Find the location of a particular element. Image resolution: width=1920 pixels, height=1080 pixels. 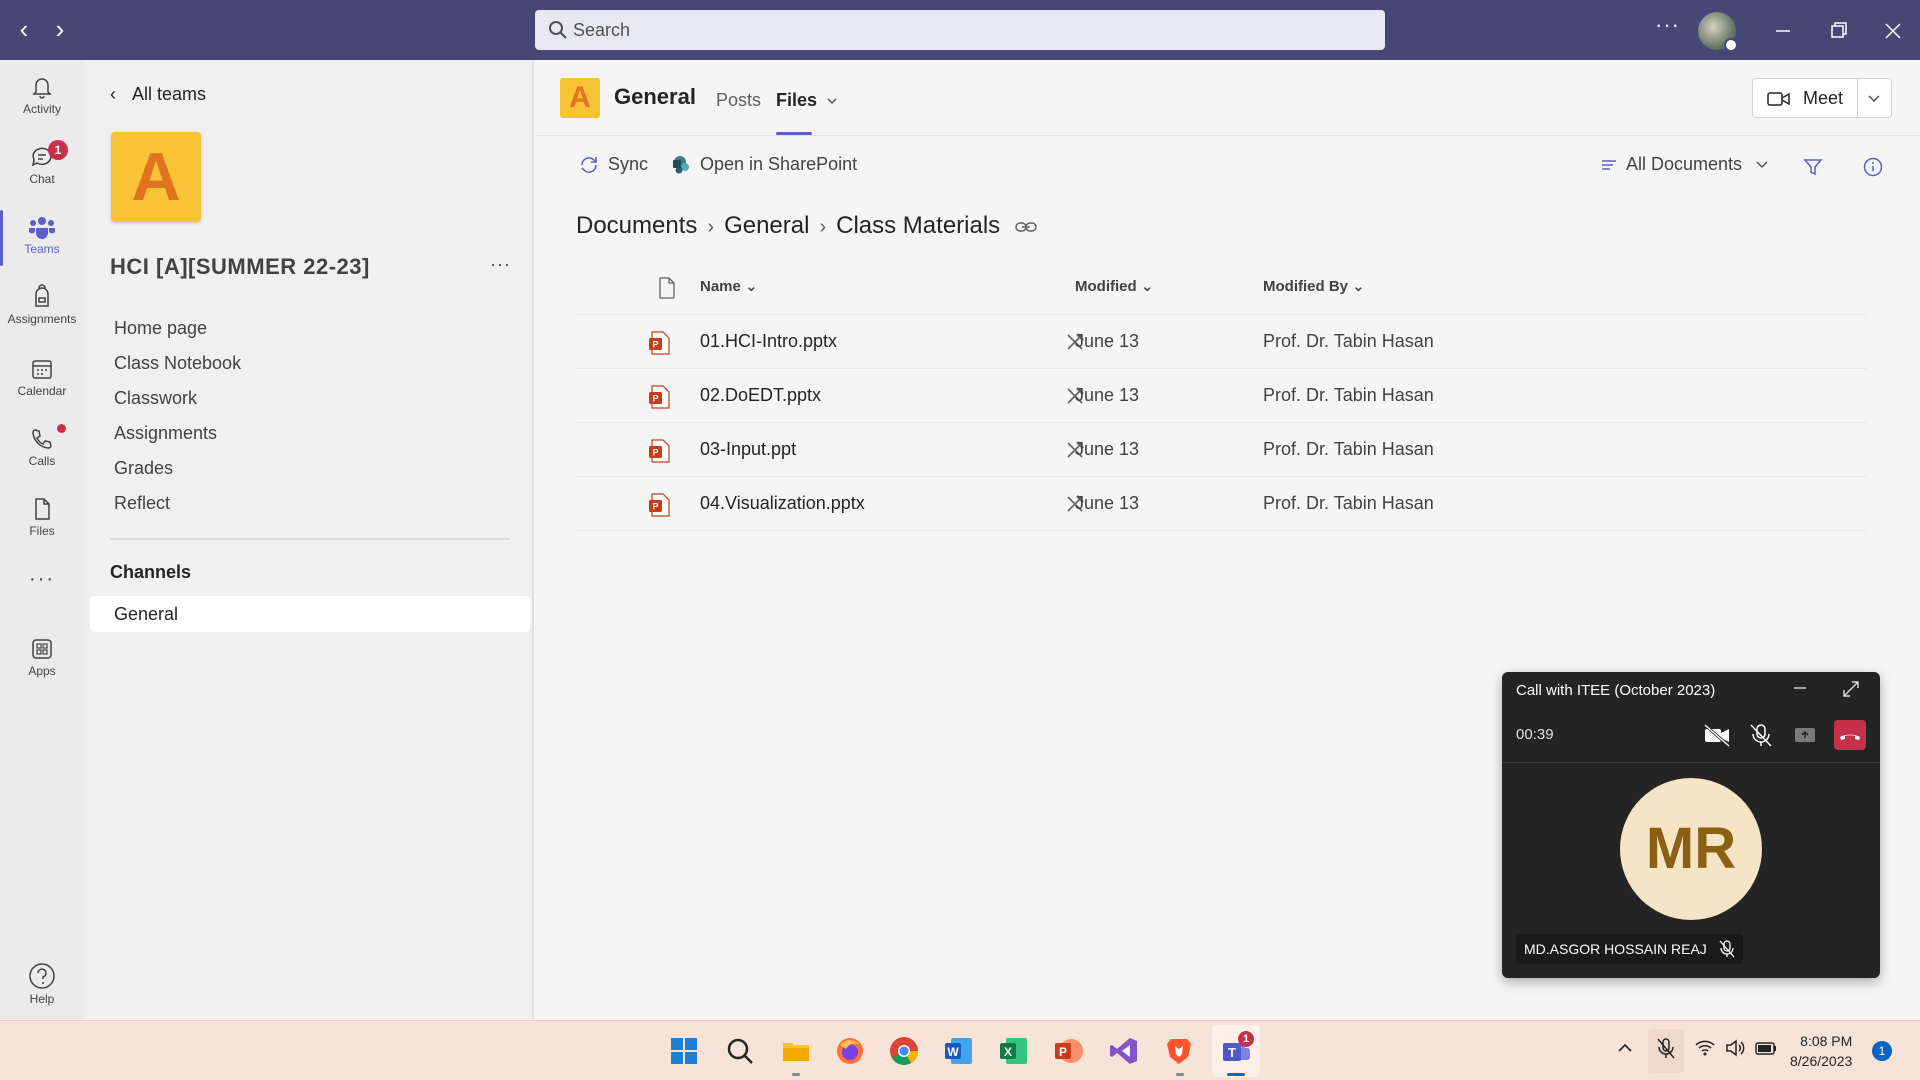

hang-up-button is located at coordinates (1850, 735).